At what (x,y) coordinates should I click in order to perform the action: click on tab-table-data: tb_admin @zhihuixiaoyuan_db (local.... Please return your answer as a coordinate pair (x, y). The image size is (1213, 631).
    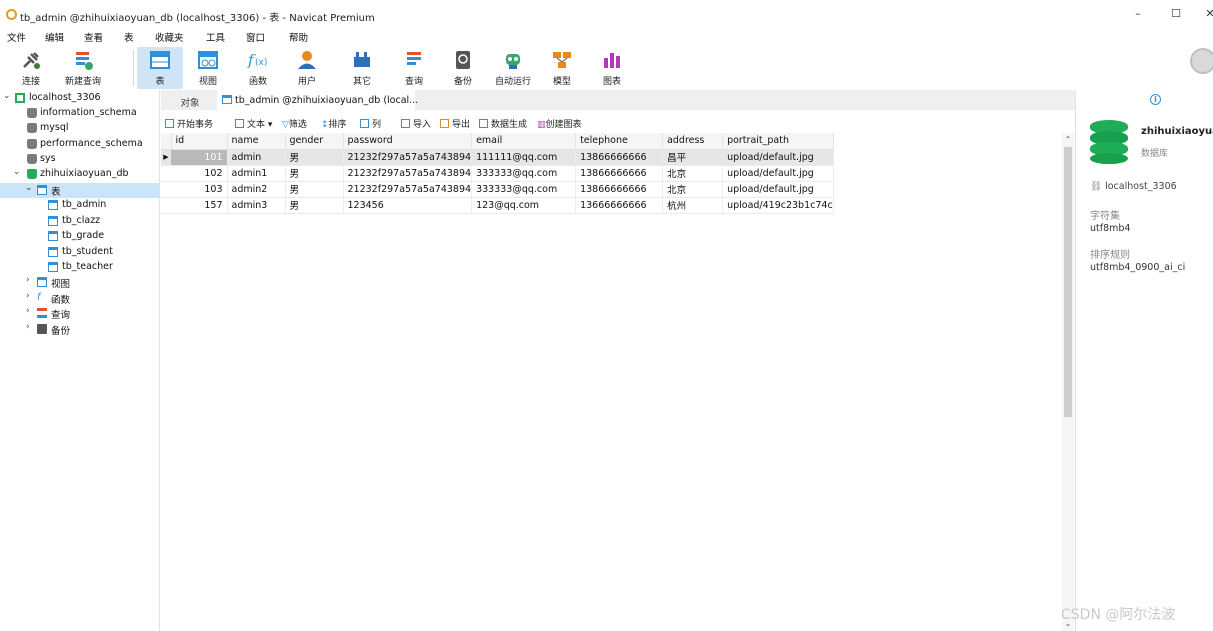
    Looking at the image, I should click on (317, 100).